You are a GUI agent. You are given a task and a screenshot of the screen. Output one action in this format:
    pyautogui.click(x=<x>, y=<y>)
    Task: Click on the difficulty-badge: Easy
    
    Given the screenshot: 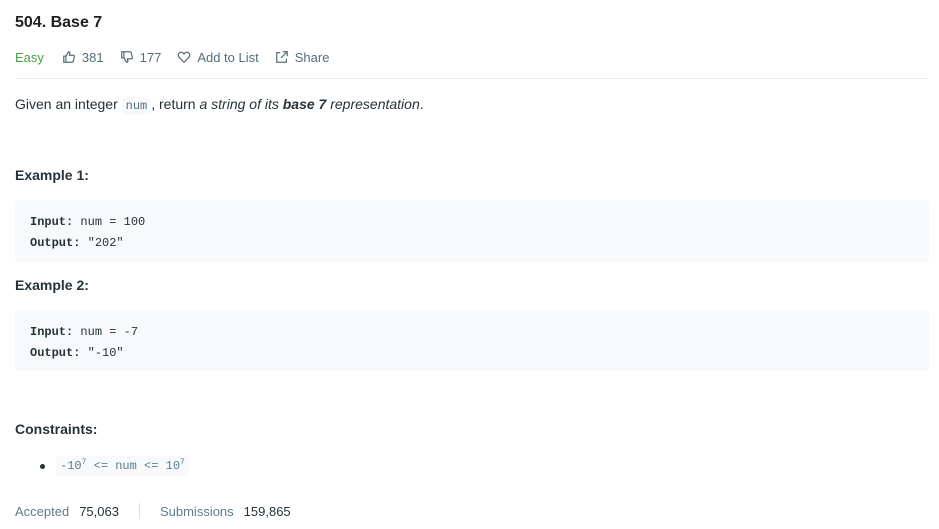 What is the action you would take?
    pyautogui.click(x=29, y=57)
    